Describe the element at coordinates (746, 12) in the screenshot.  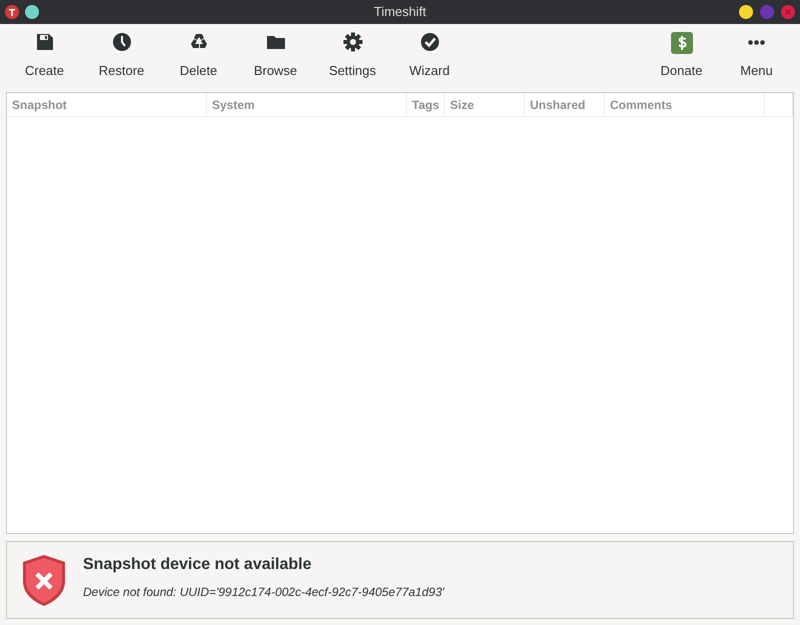
I see `minimize-button` at that location.